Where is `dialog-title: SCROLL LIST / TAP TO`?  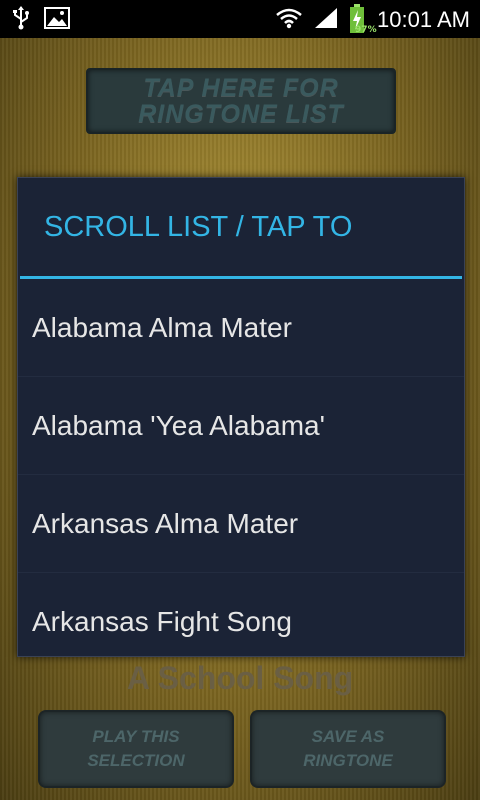
dialog-title: SCROLL LIST / TAP TO is located at coordinates (198, 226).